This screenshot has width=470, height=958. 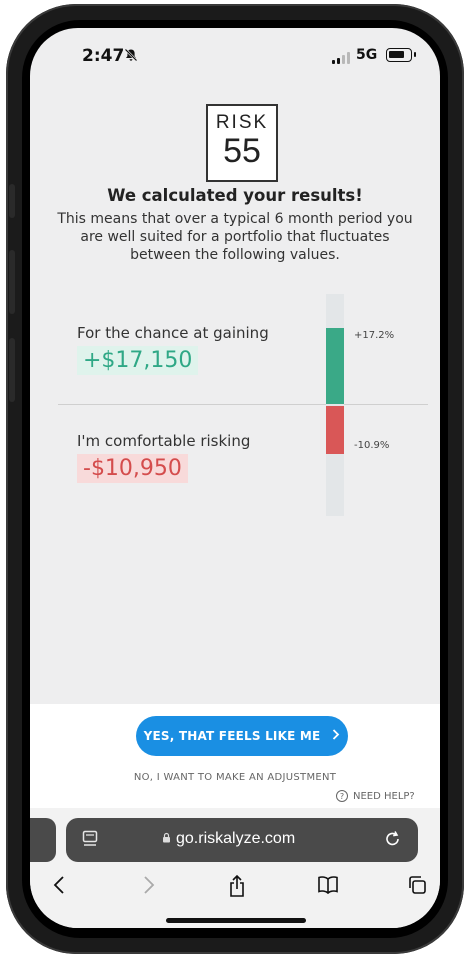 I want to click on risk-value: -$10,950, so click(x=132, y=468).